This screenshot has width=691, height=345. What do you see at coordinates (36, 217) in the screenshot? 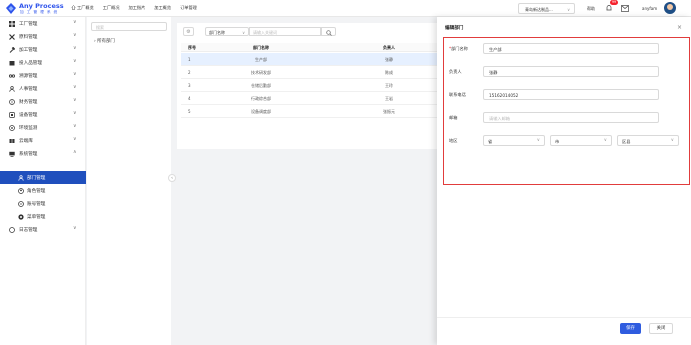
I see `sidebar-item-label: 菜单管理` at bounding box center [36, 217].